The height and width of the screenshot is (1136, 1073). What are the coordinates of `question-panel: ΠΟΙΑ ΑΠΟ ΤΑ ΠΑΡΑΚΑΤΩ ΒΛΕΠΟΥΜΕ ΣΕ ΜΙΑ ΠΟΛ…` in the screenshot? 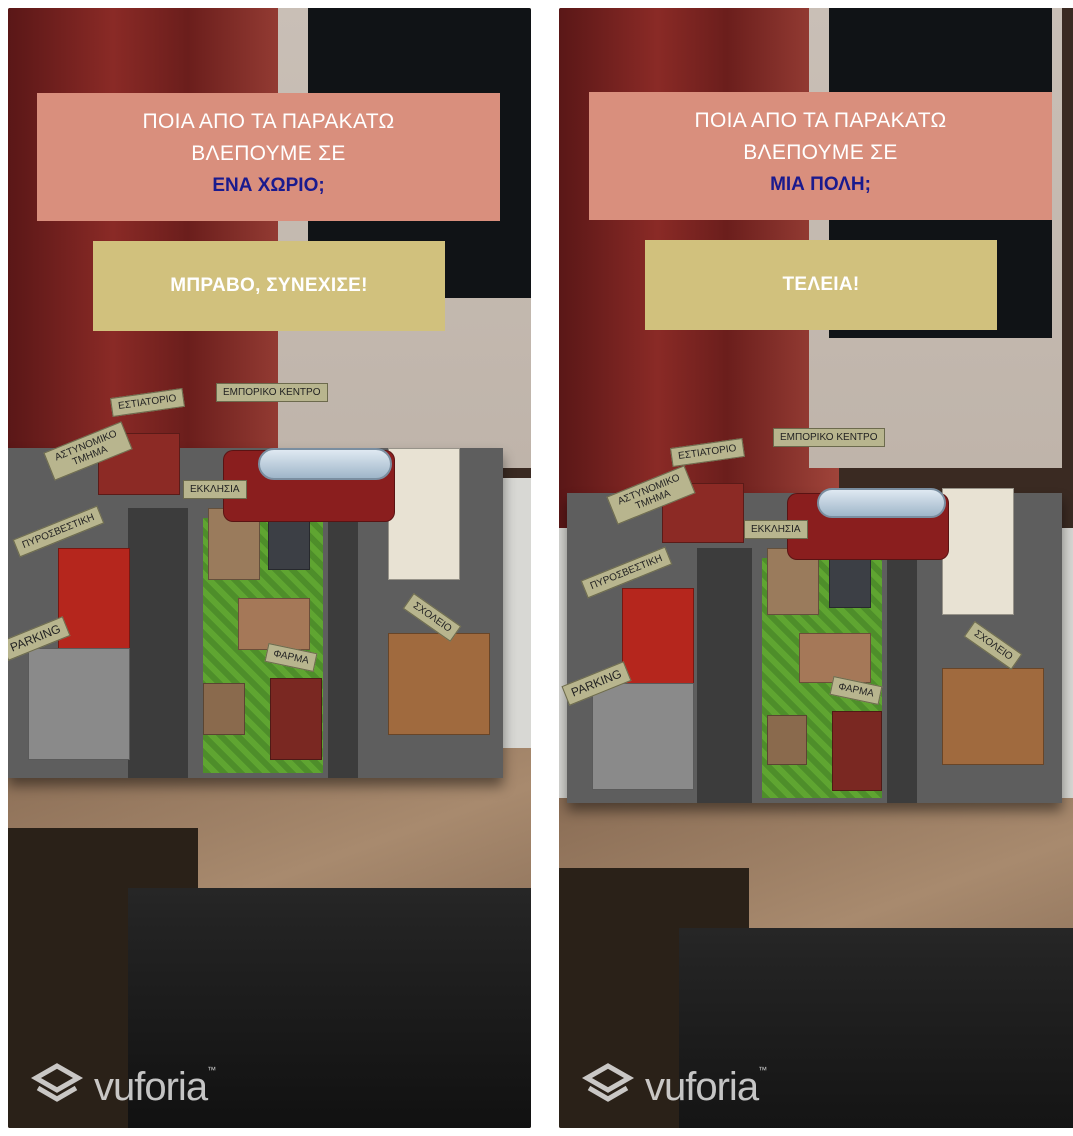 It's located at (820, 156).